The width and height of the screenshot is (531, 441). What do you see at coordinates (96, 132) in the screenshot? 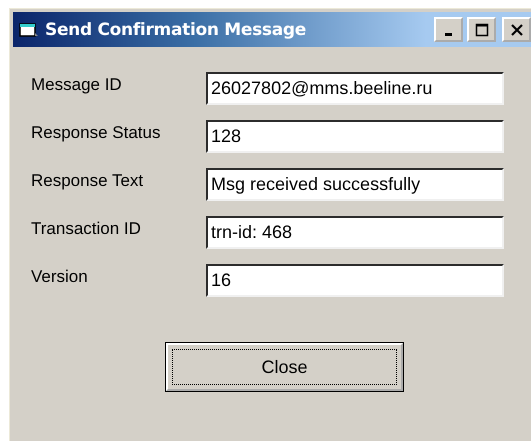
I see `field-label: Response Status` at bounding box center [96, 132].